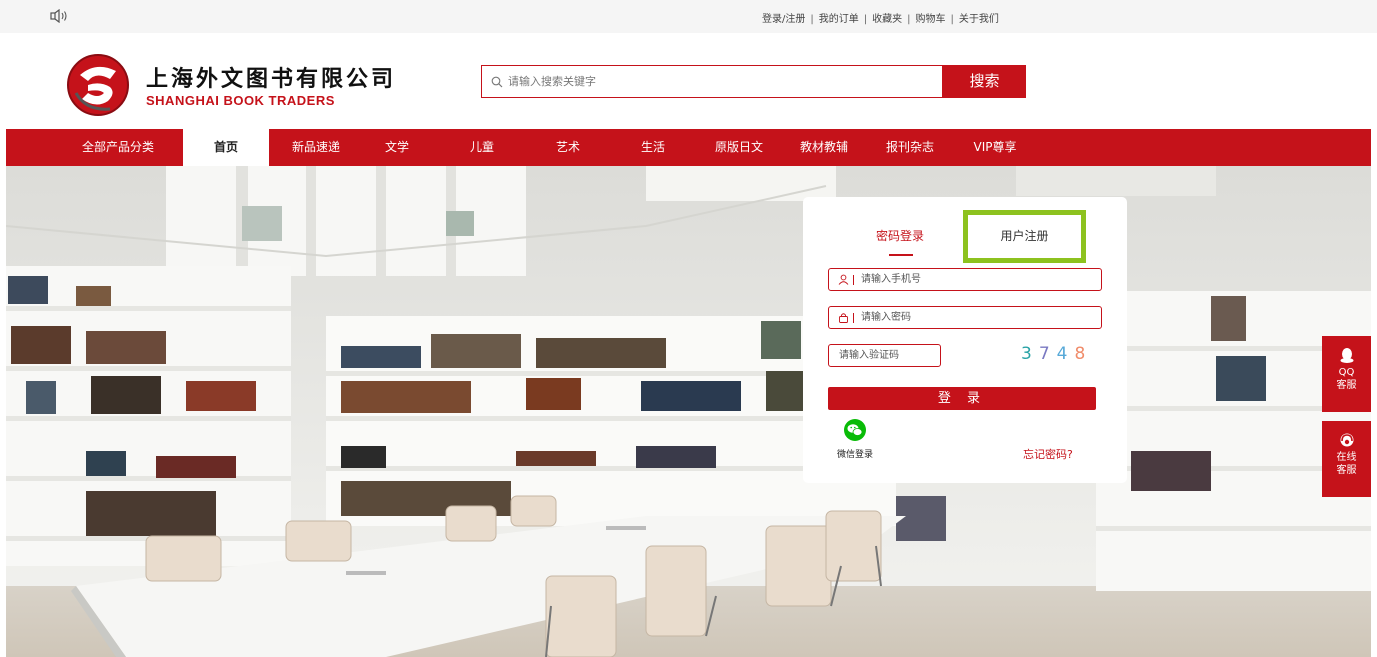 The image size is (1377, 657). Describe the element at coordinates (900, 235) in the screenshot. I see `tab-password-login: 密码登录` at that location.